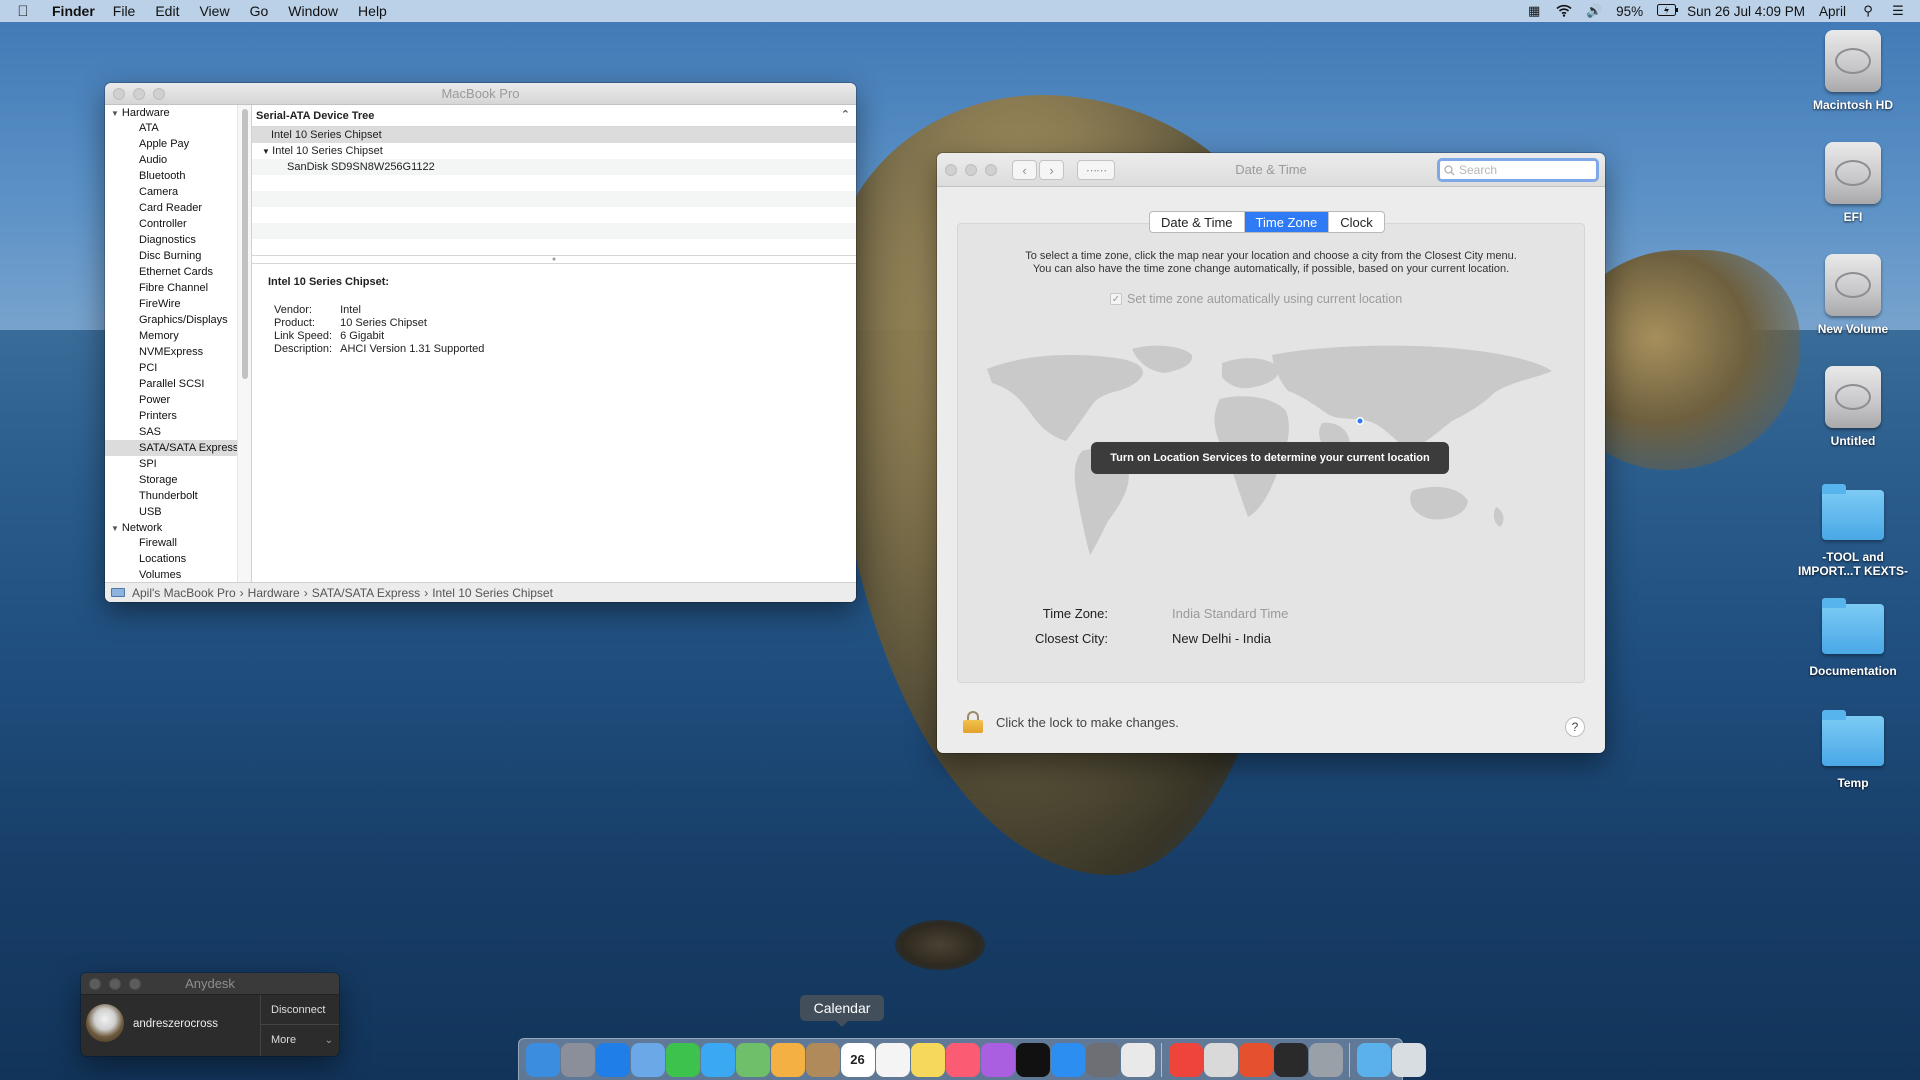 The width and height of the screenshot is (1920, 1080). I want to click on sidebar-item-graphics-displays: Graphics/Displays, so click(178, 320).